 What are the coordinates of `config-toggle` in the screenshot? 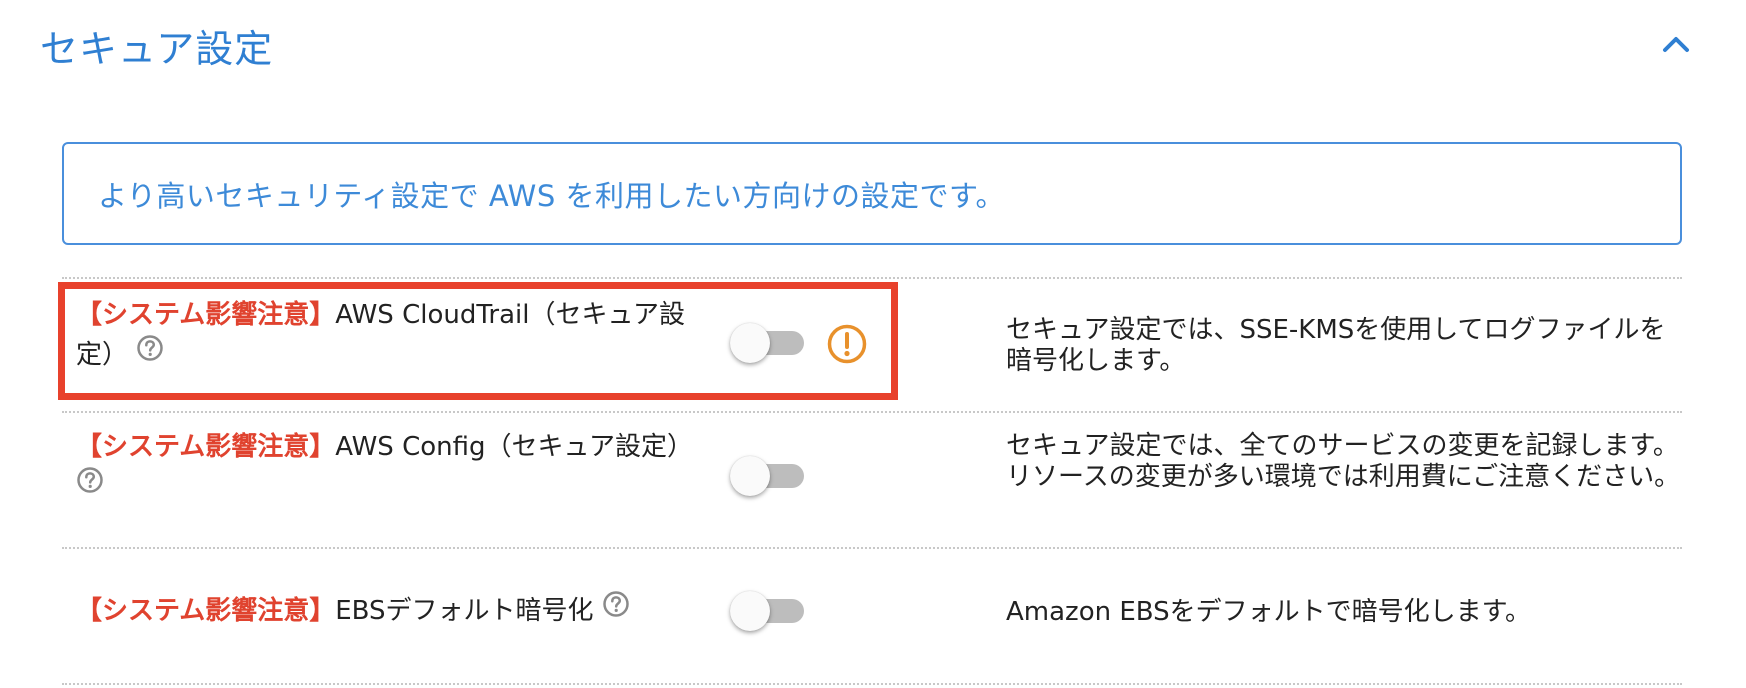 It's located at (768, 476).